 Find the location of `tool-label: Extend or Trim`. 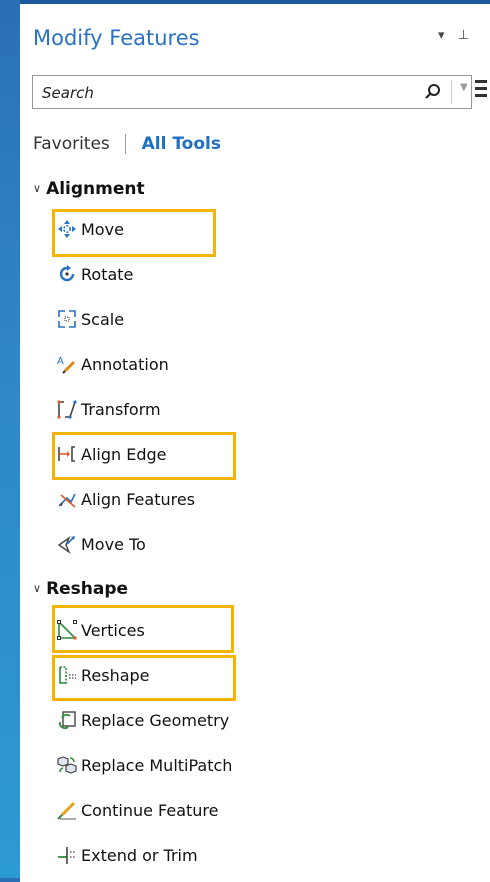

tool-label: Extend or Trim is located at coordinates (139, 855).